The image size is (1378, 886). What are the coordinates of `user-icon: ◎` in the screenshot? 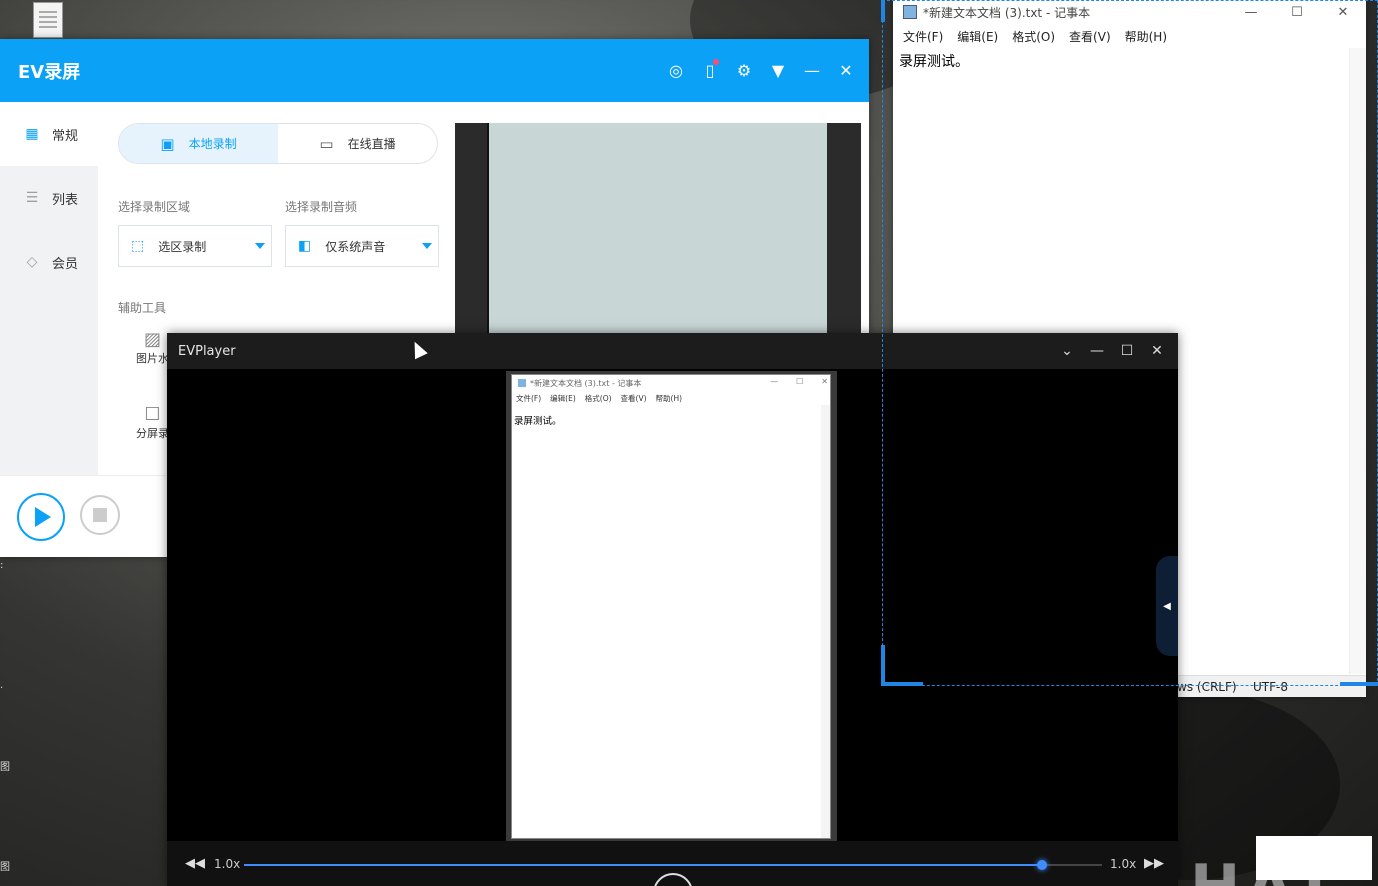 It's located at (676, 70).